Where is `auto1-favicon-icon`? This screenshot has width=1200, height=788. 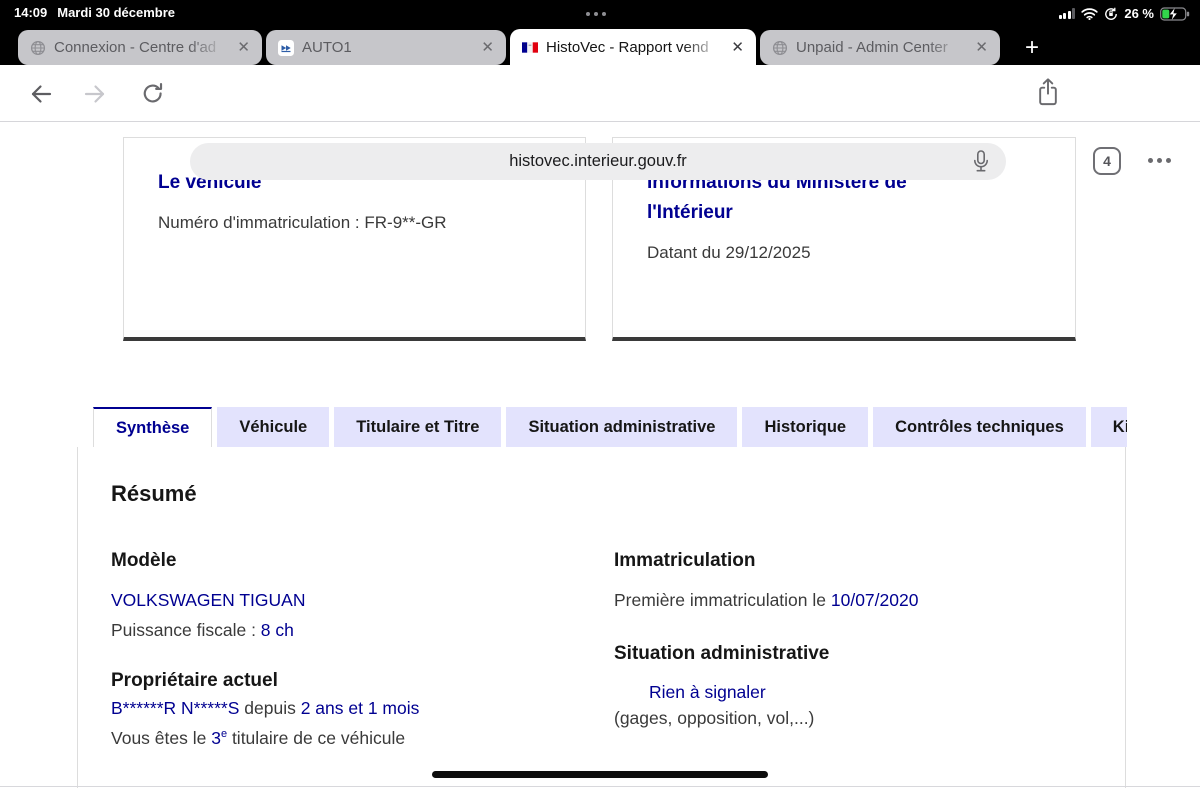 auto1-favicon-icon is located at coordinates (286, 47).